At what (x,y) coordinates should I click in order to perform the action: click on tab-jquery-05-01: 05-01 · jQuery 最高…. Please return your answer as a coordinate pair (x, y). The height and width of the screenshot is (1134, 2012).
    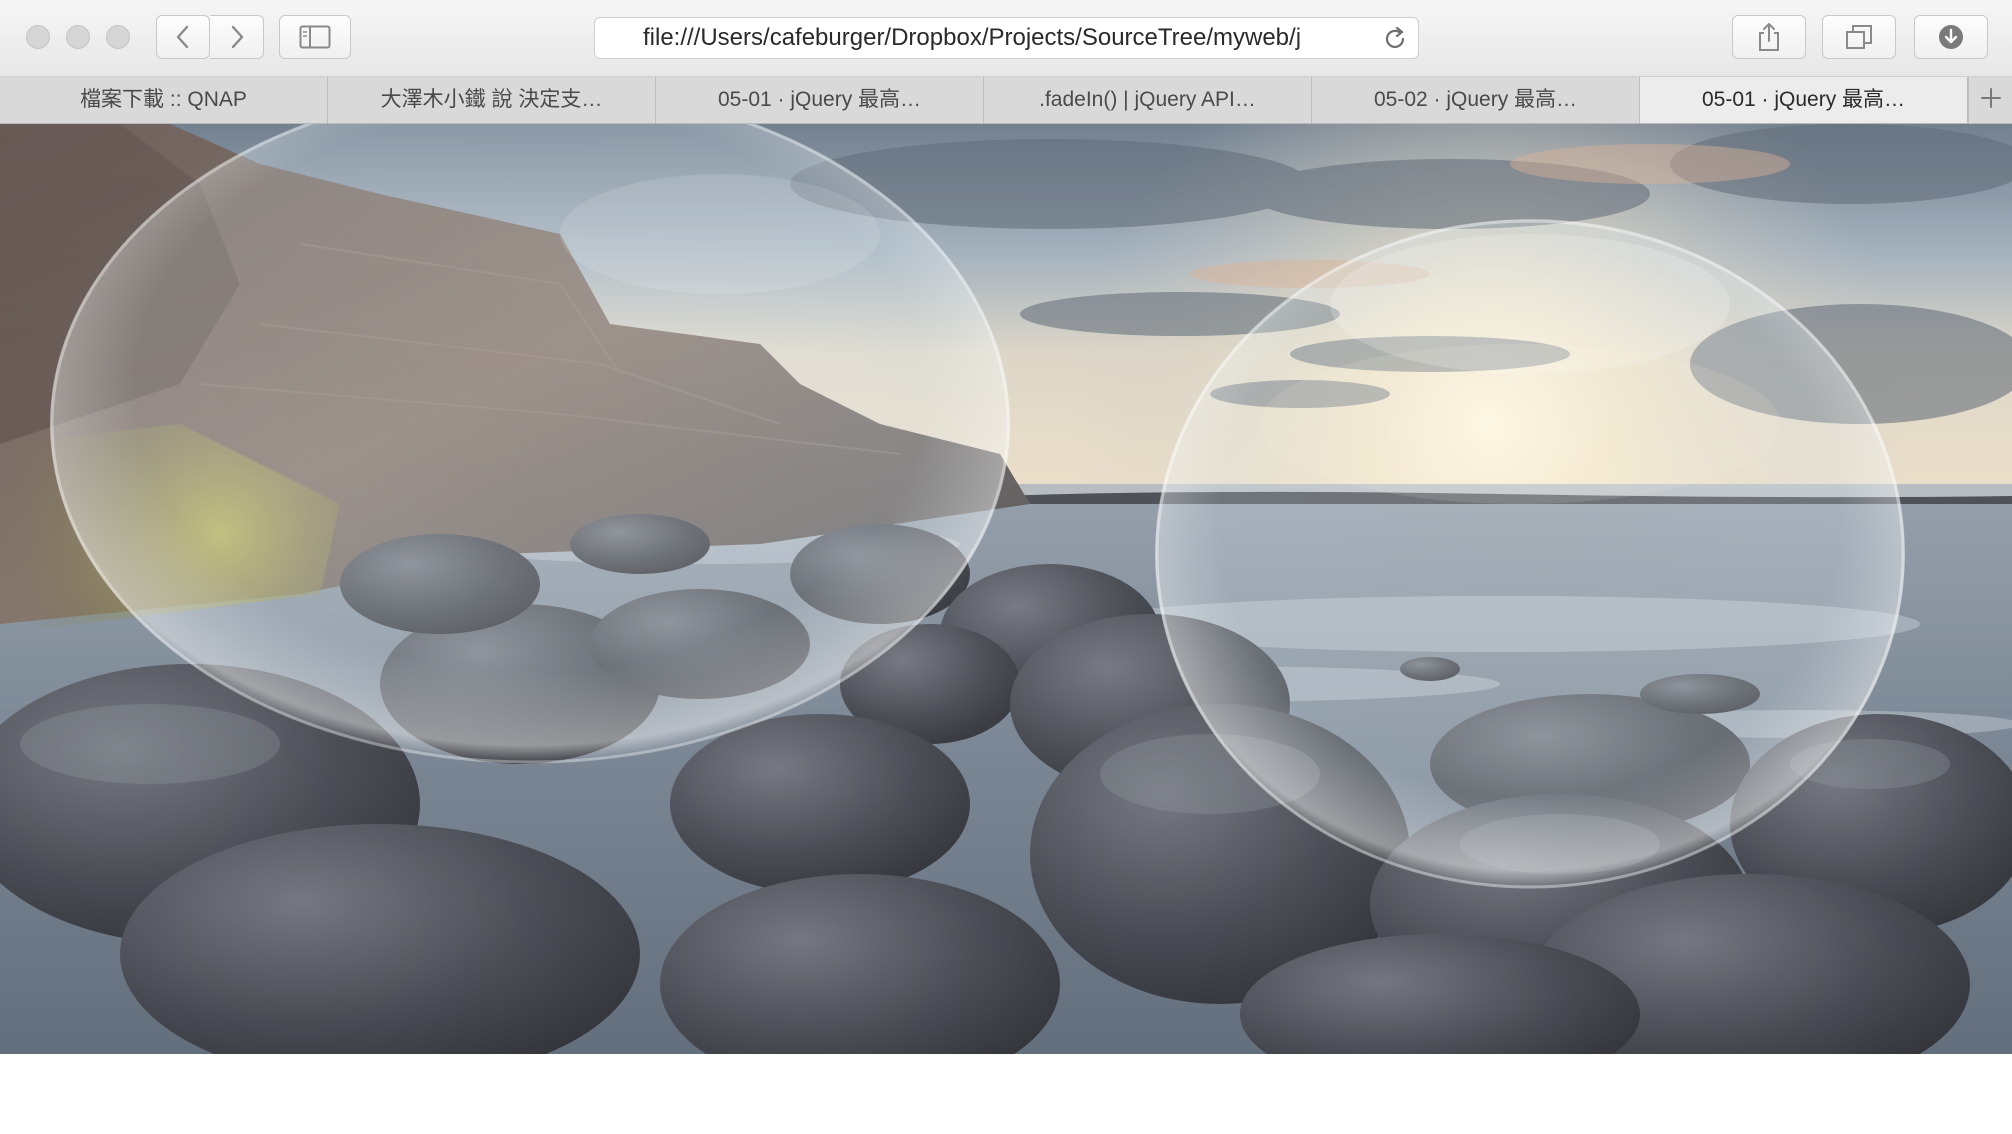
    Looking at the image, I should click on (820, 100).